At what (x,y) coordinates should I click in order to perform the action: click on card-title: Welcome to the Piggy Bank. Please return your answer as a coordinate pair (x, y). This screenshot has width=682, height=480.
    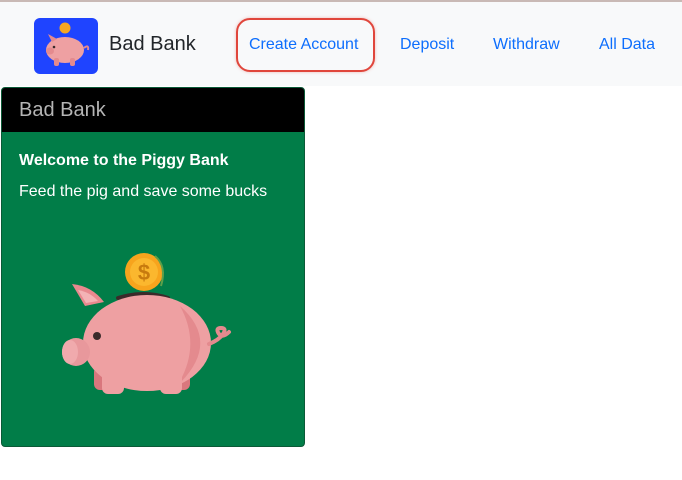
    Looking at the image, I should click on (124, 160).